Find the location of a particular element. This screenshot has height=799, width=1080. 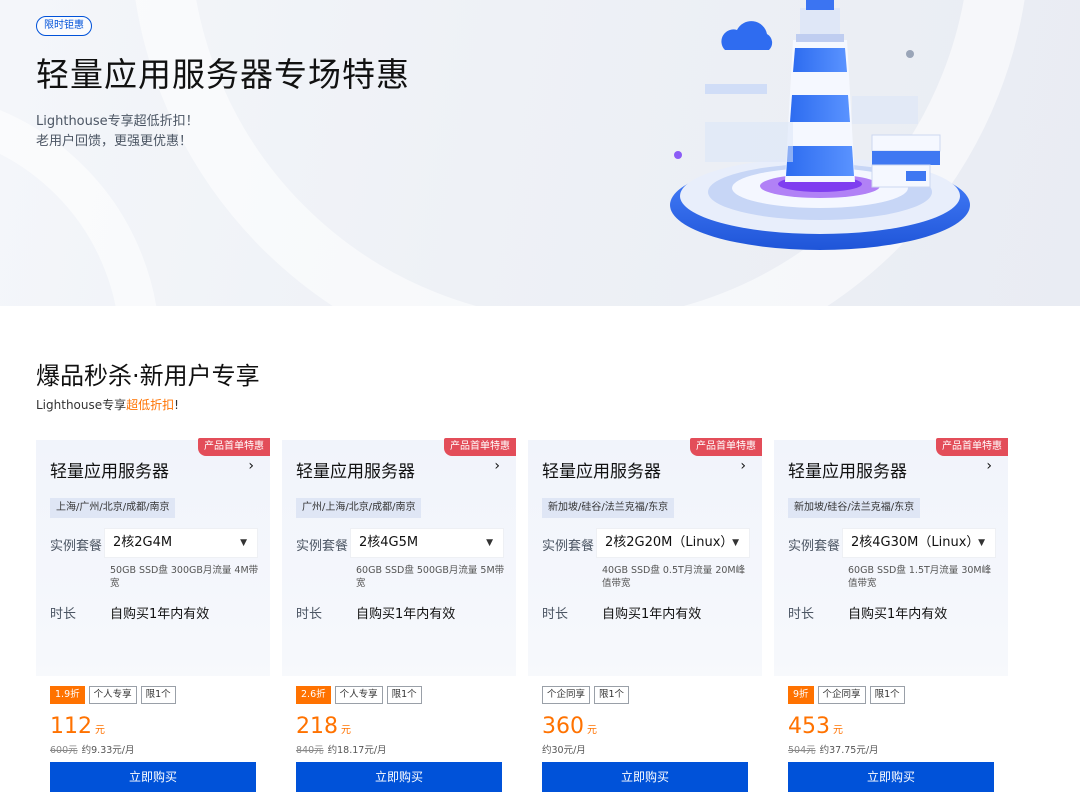

price: 453 元 is located at coordinates (815, 726).